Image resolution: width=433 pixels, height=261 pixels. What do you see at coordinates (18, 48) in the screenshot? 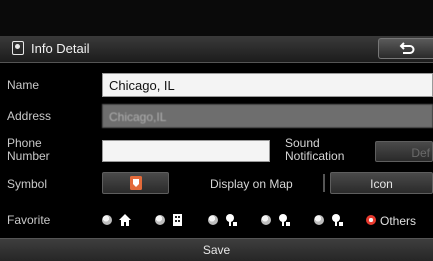
I see `info-icon` at bounding box center [18, 48].